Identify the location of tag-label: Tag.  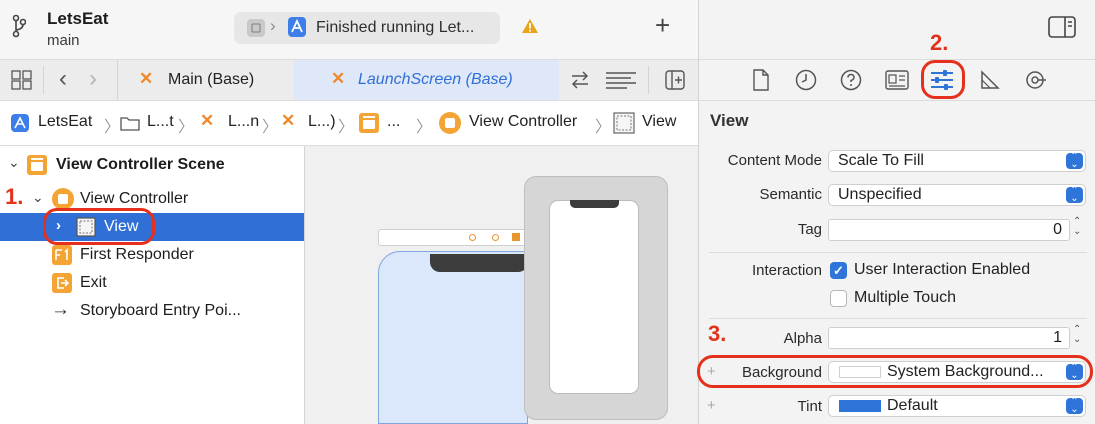
(809, 229).